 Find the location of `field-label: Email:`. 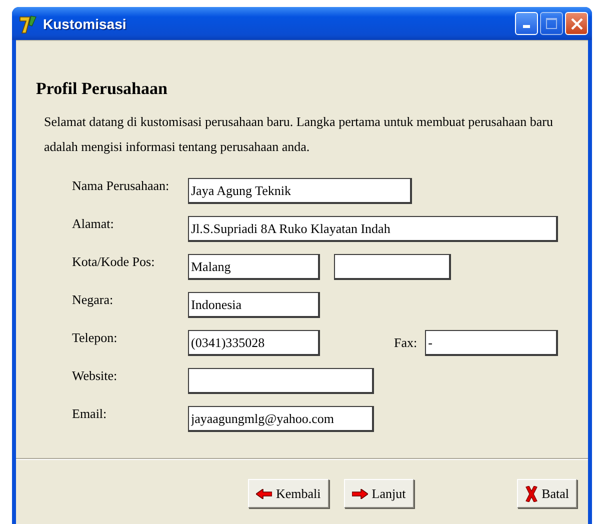

field-label: Email: is located at coordinates (90, 414).